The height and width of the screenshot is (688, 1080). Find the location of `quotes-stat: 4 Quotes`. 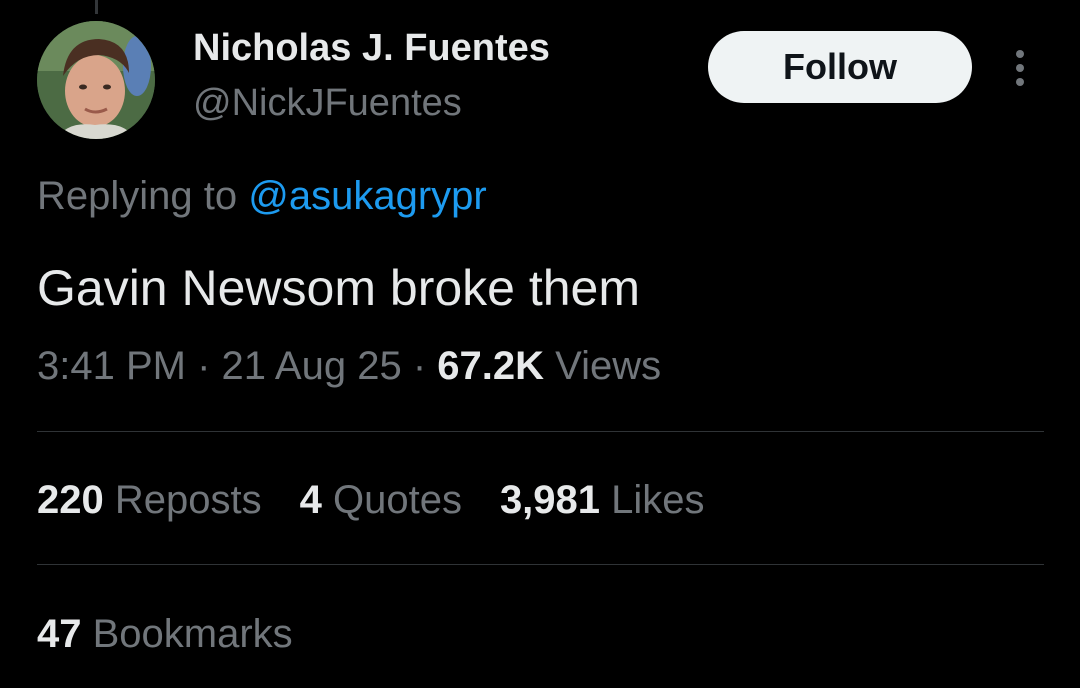

quotes-stat: 4 Quotes is located at coordinates (381, 500).